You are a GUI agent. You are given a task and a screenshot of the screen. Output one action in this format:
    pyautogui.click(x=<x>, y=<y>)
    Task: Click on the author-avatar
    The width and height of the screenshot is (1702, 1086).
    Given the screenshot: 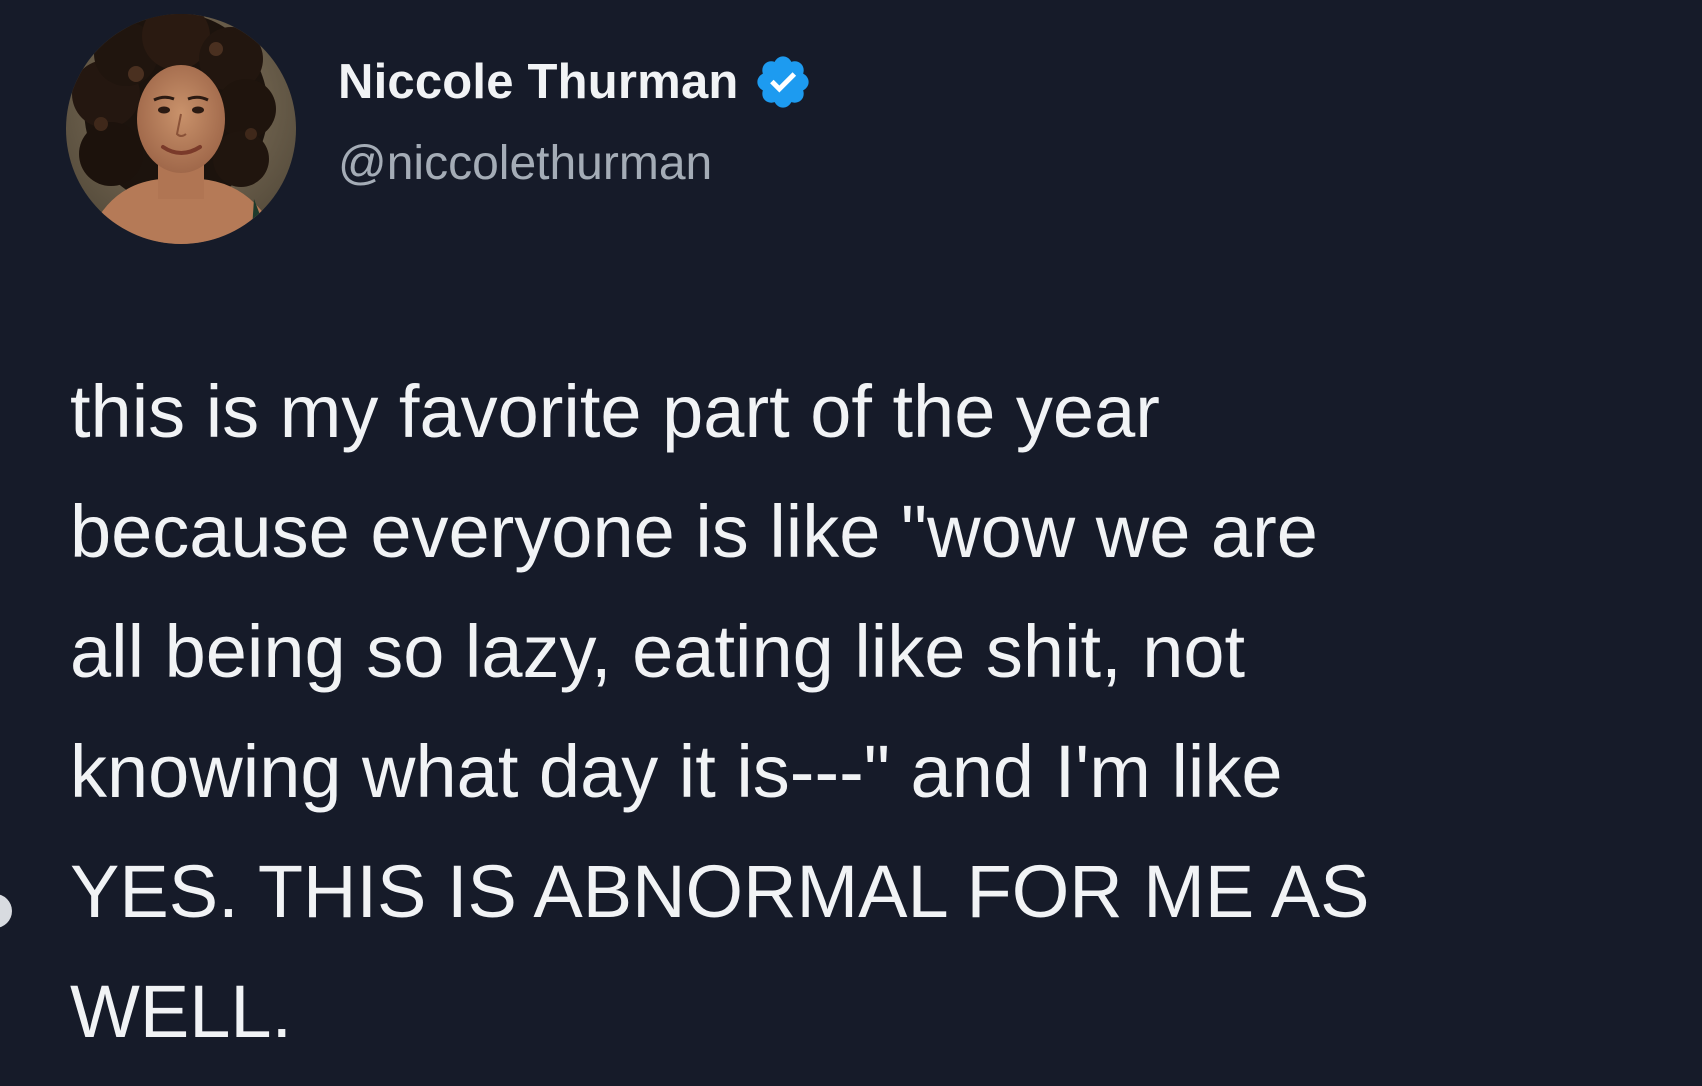 What is the action you would take?
    pyautogui.click(x=181, y=129)
    